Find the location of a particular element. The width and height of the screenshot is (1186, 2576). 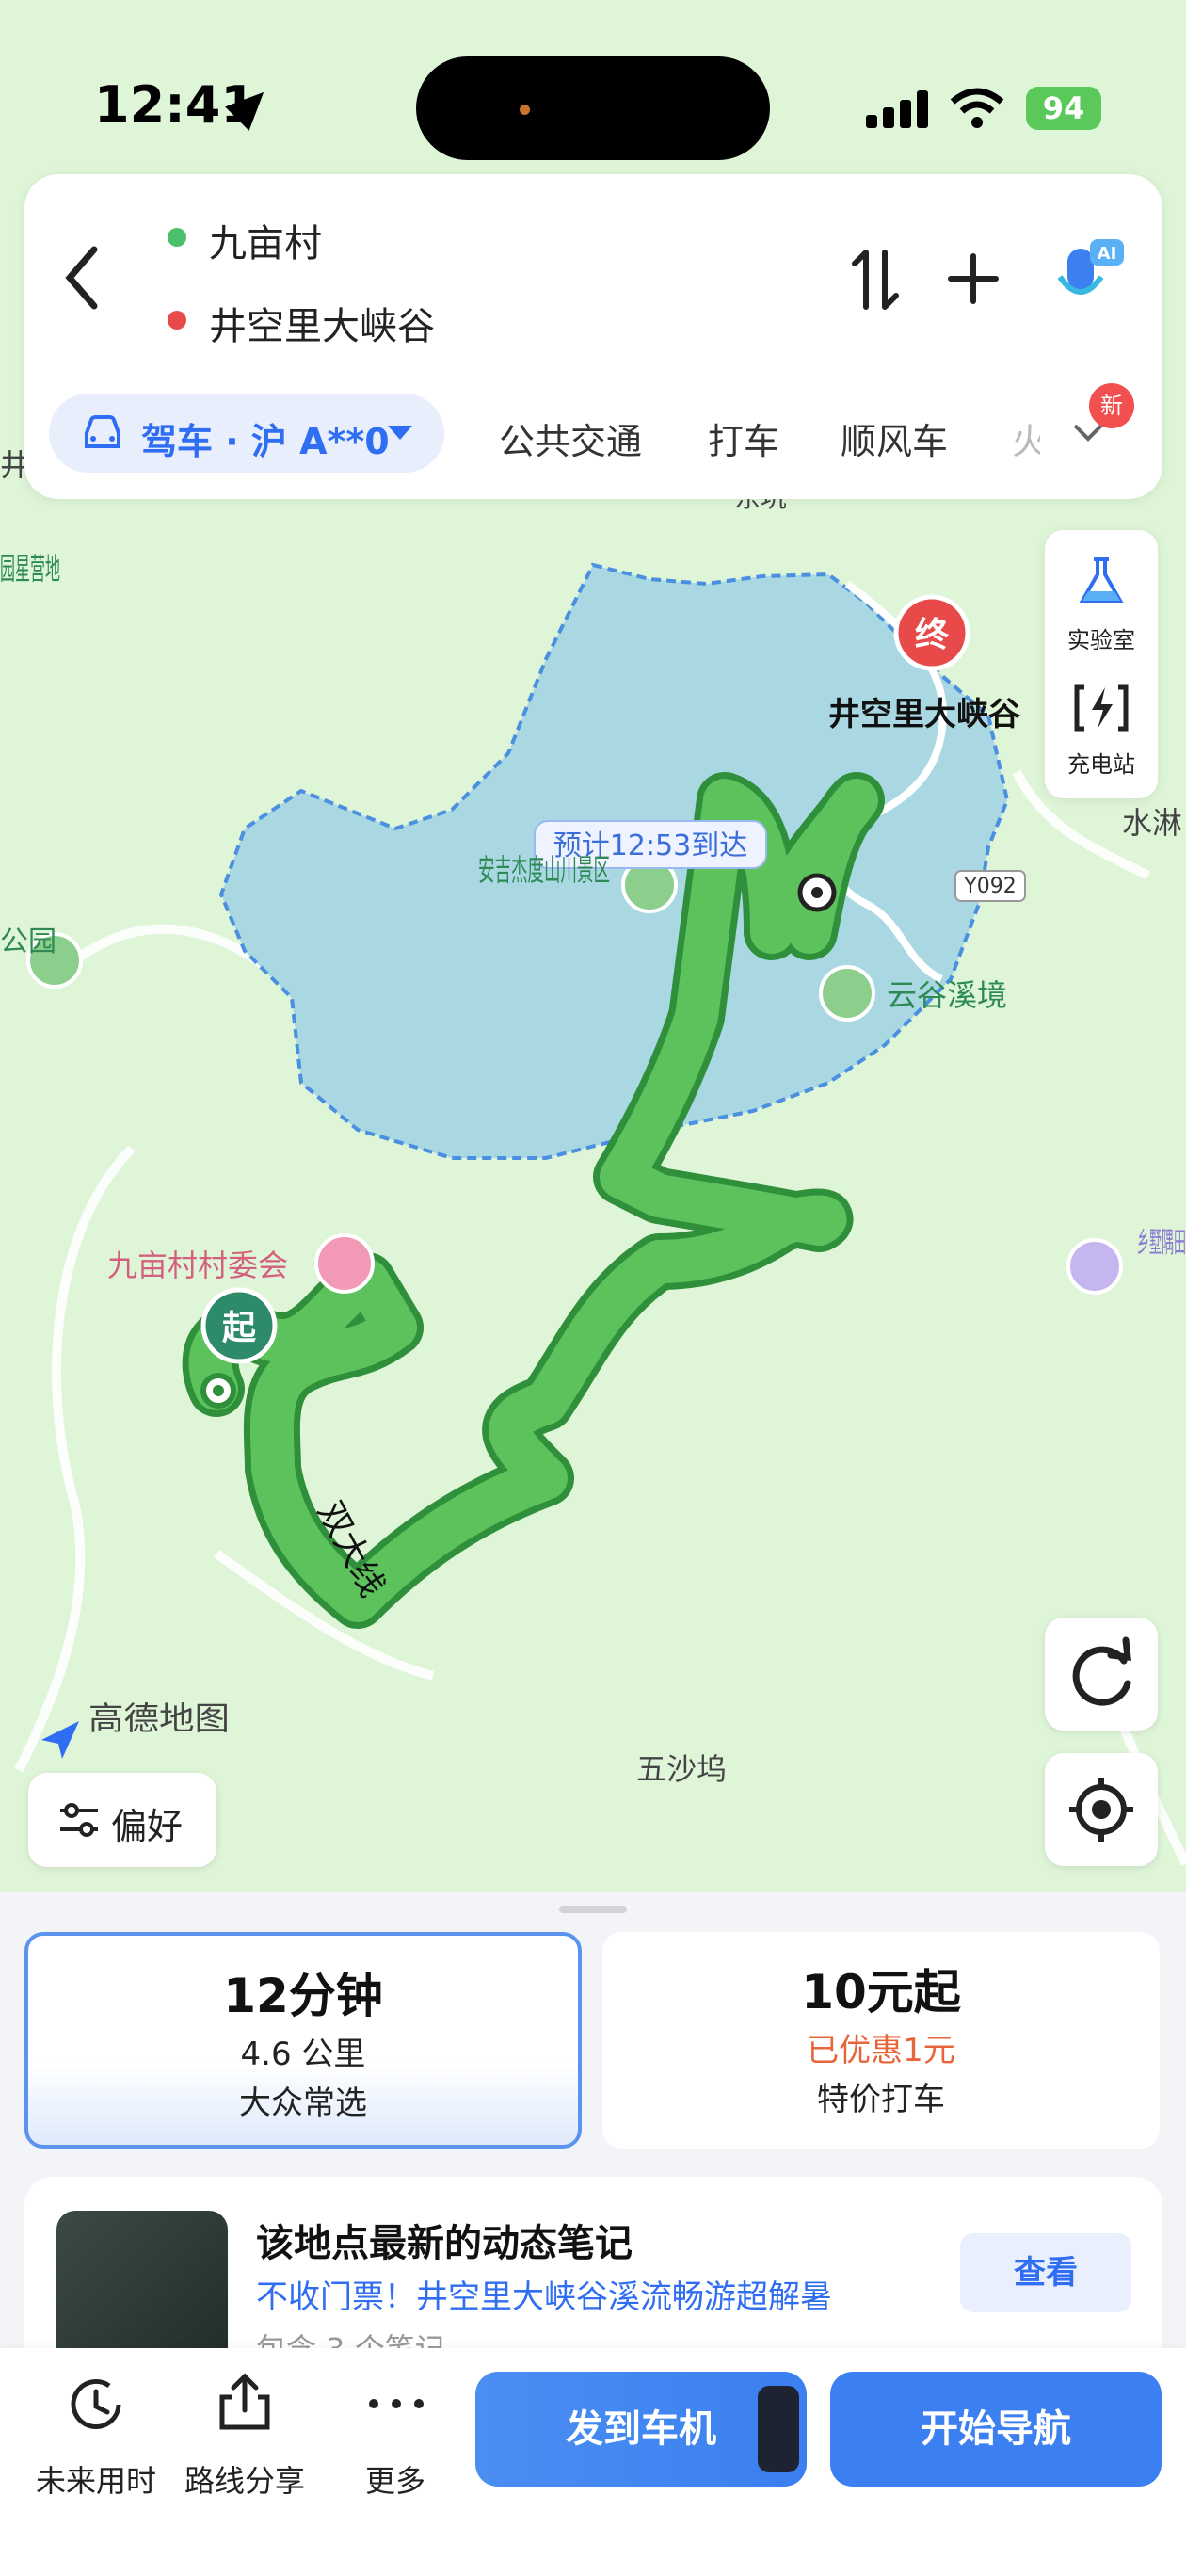

signal-icon is located at coordinates (899, 109).